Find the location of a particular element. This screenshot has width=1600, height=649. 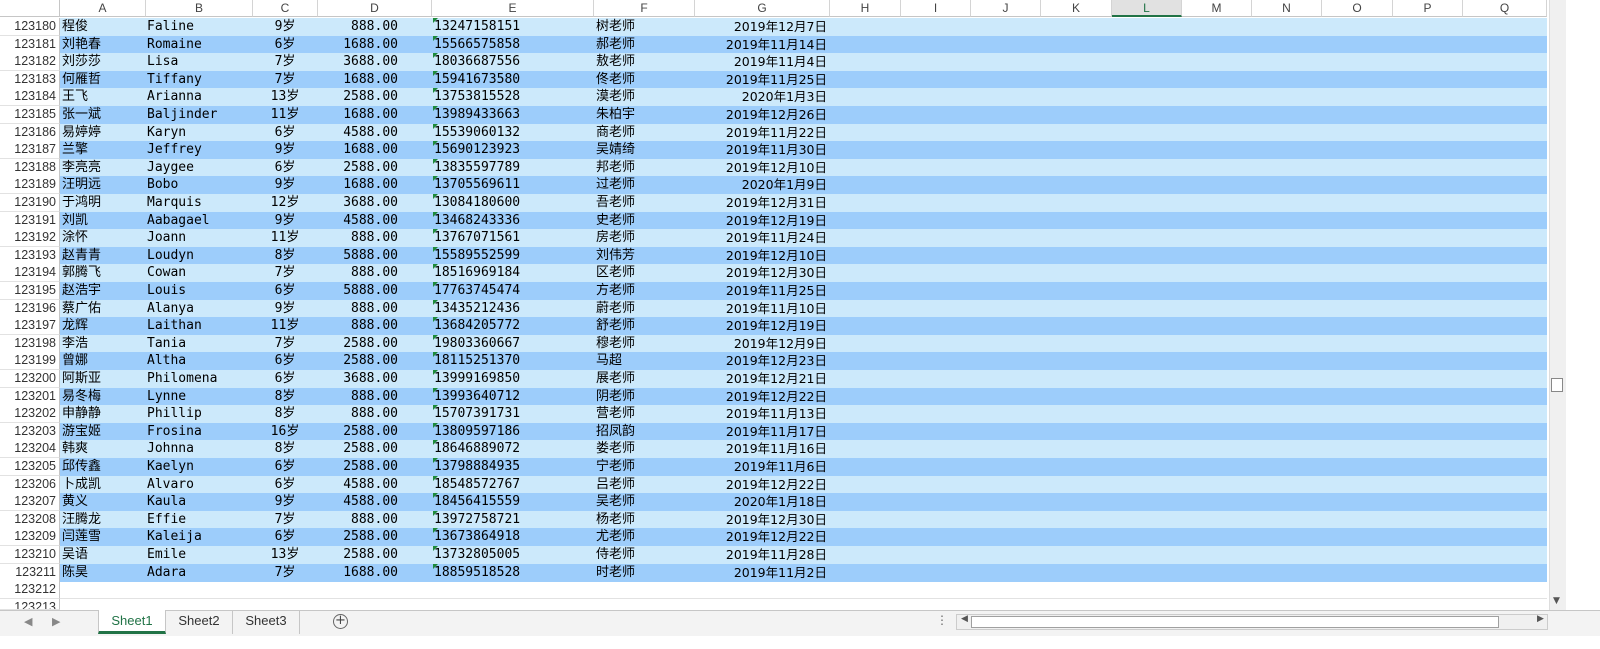

row-header: 123193 is located at coordinates (30, 256).